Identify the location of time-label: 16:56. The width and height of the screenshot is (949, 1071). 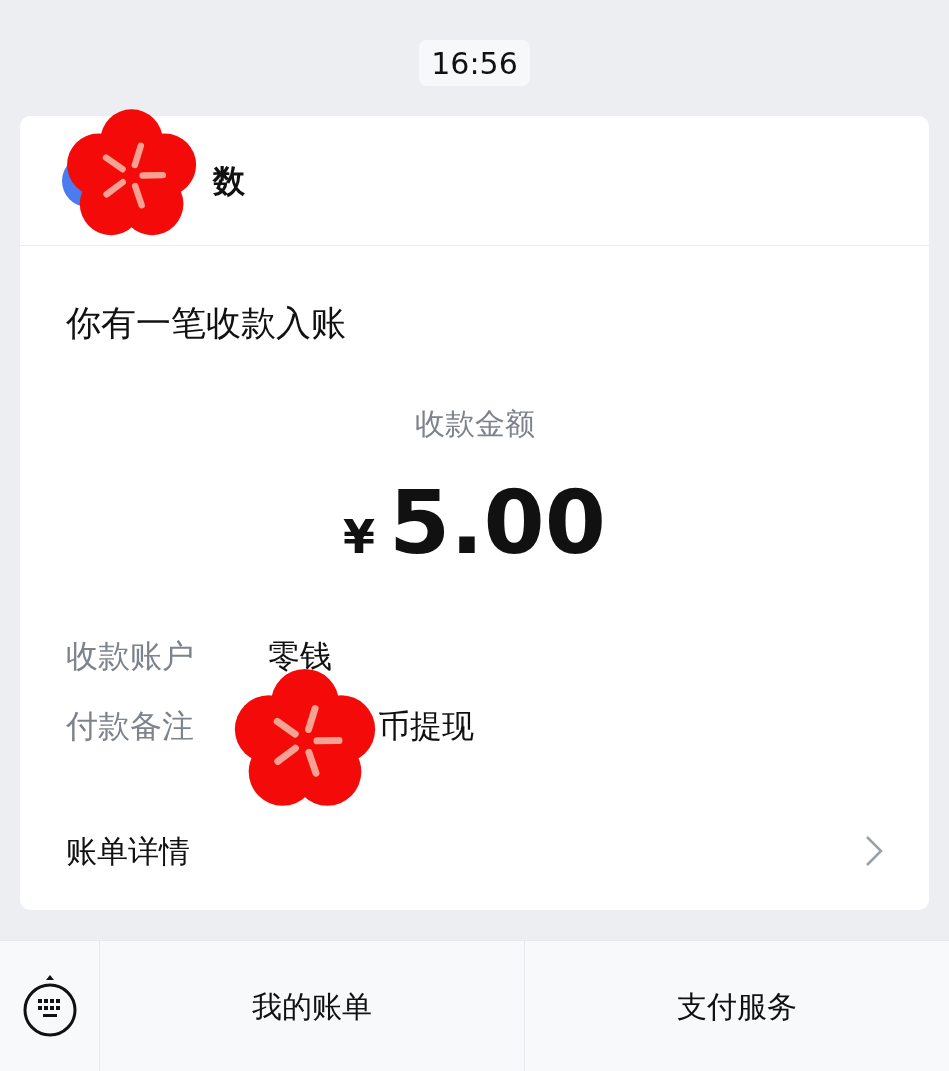
(474, 63).